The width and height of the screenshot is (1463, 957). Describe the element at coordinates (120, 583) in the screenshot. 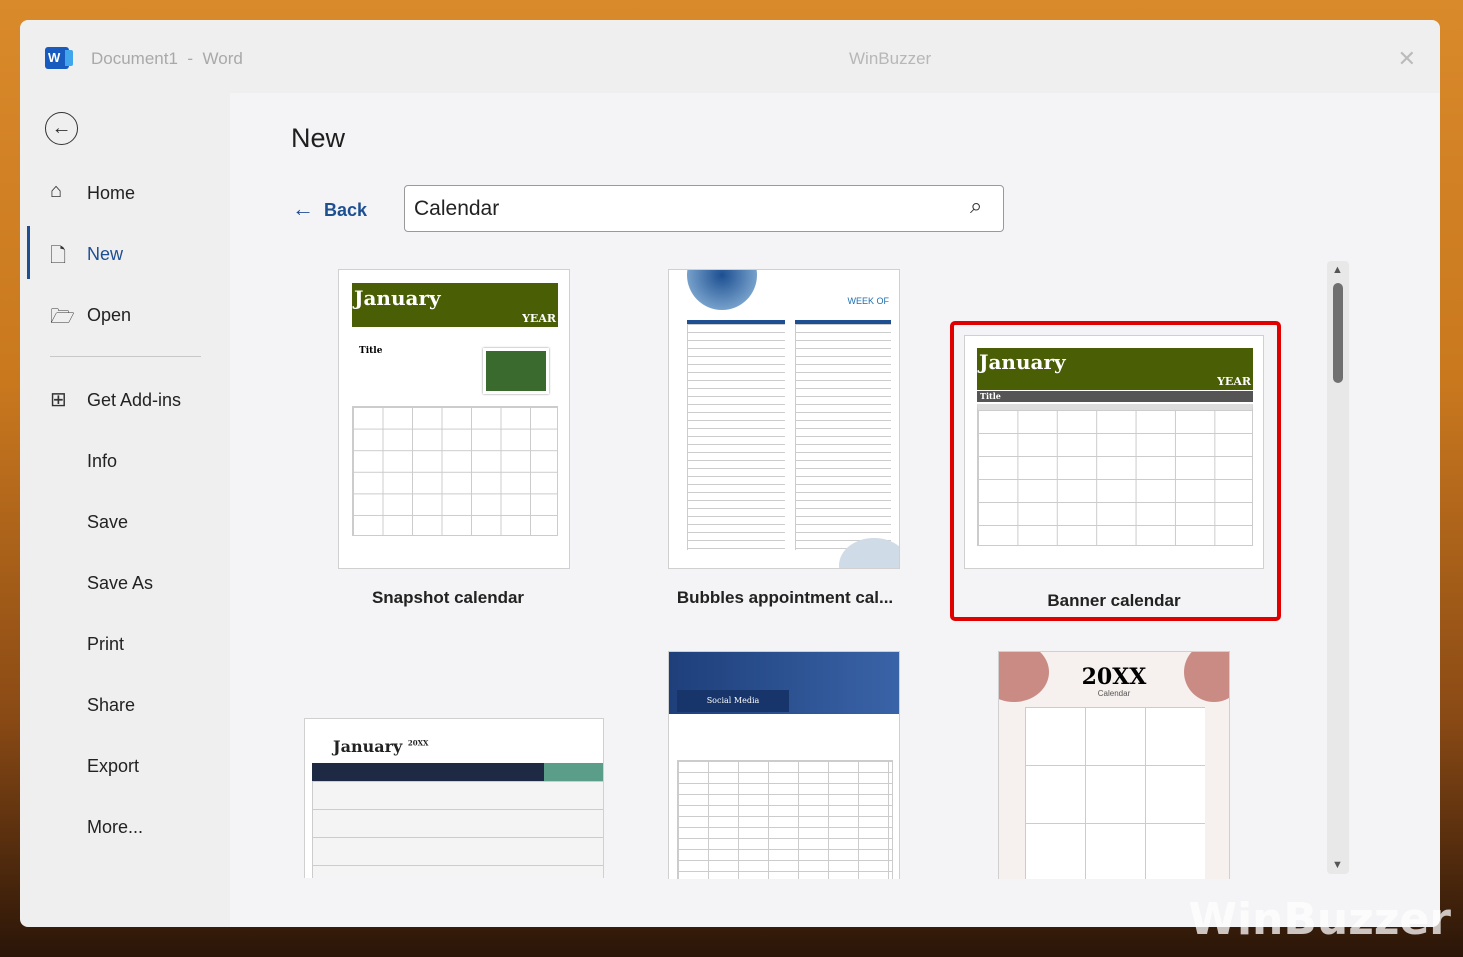

I see `sidebar-item-save-as: Save As` at that location.